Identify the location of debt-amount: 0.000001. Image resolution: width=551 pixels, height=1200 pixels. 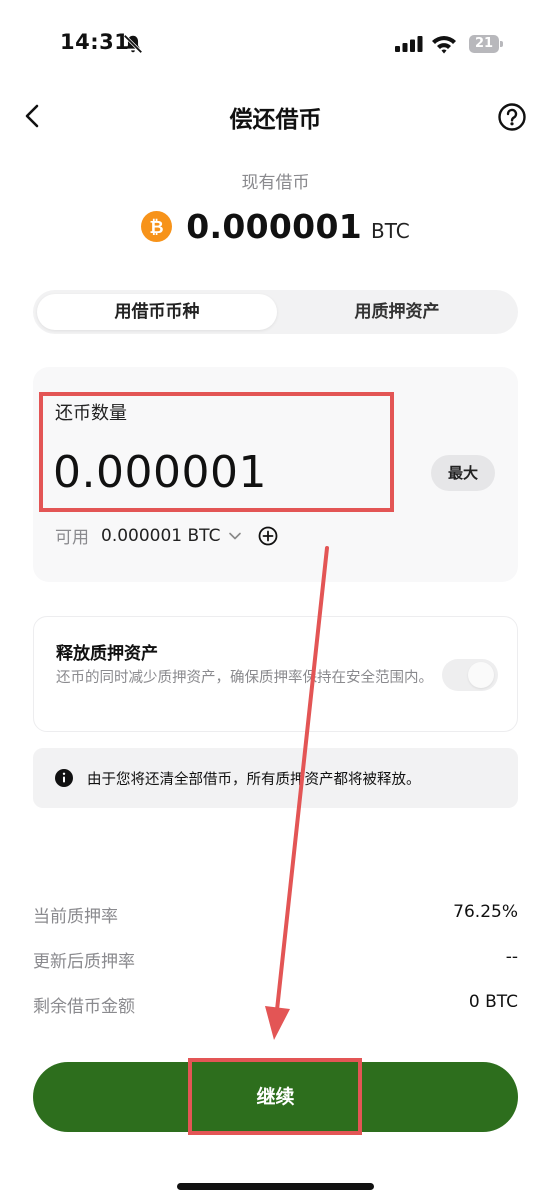
(274, 226).